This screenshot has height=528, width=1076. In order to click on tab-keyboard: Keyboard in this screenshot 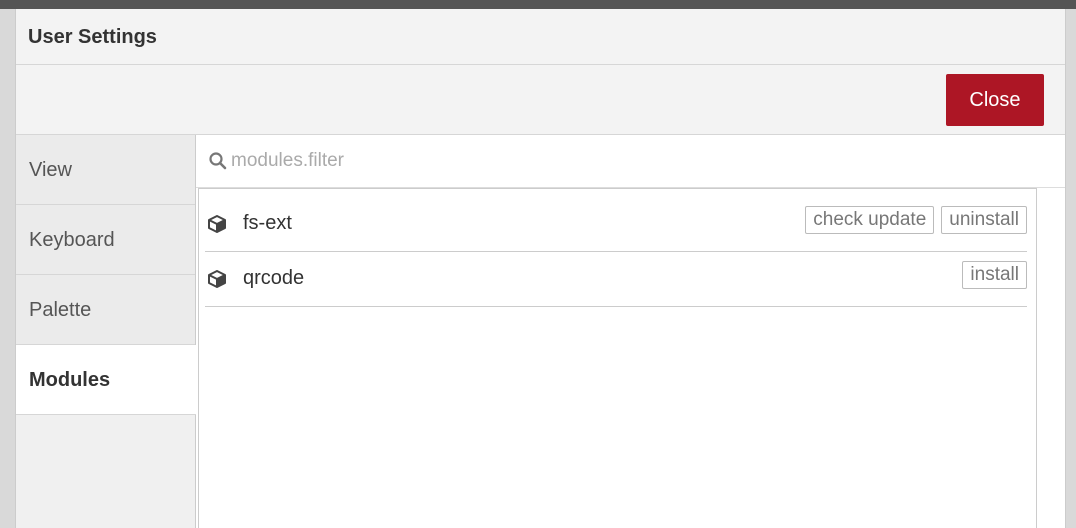, I will do `click(105, 240)`.